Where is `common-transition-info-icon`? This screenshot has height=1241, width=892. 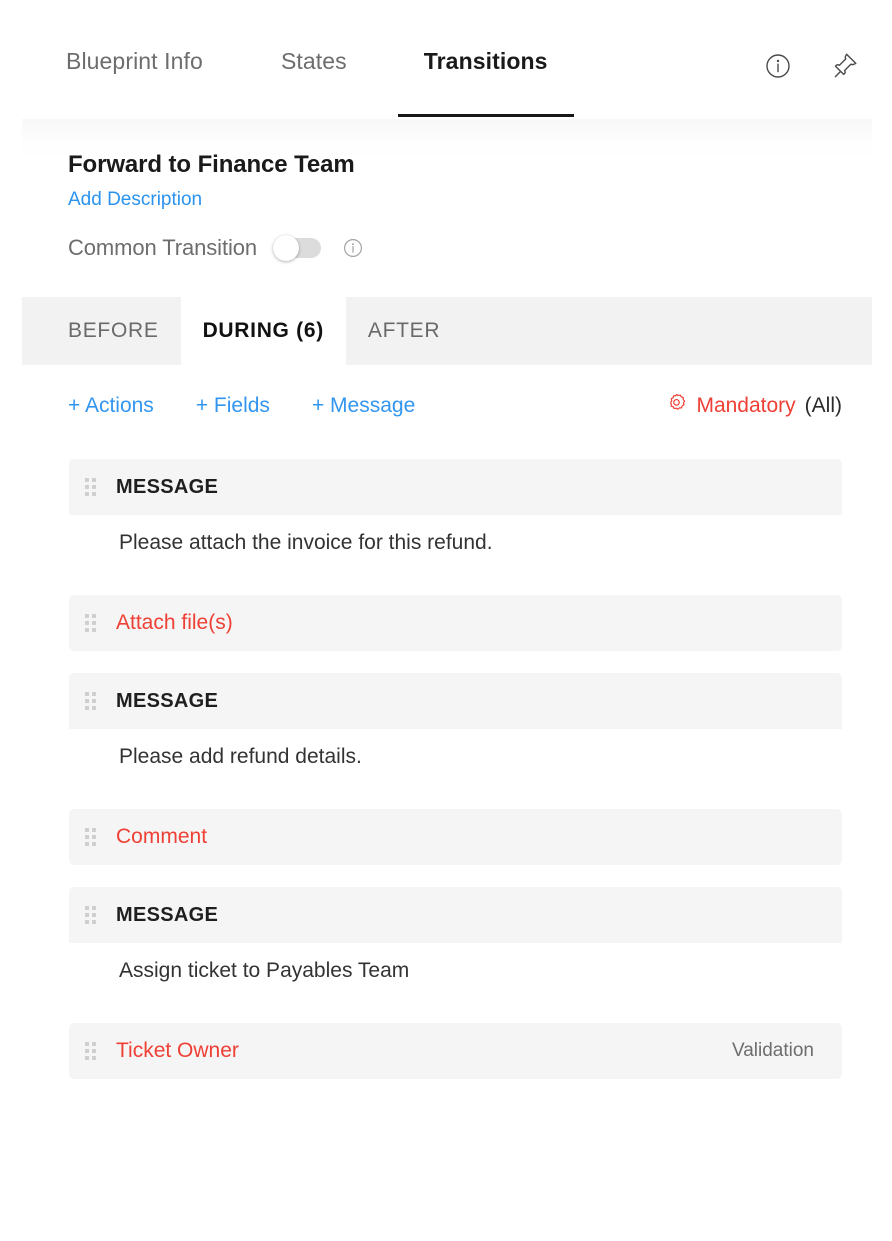
common-transition-info-icon is located at coordinates (353, 248).